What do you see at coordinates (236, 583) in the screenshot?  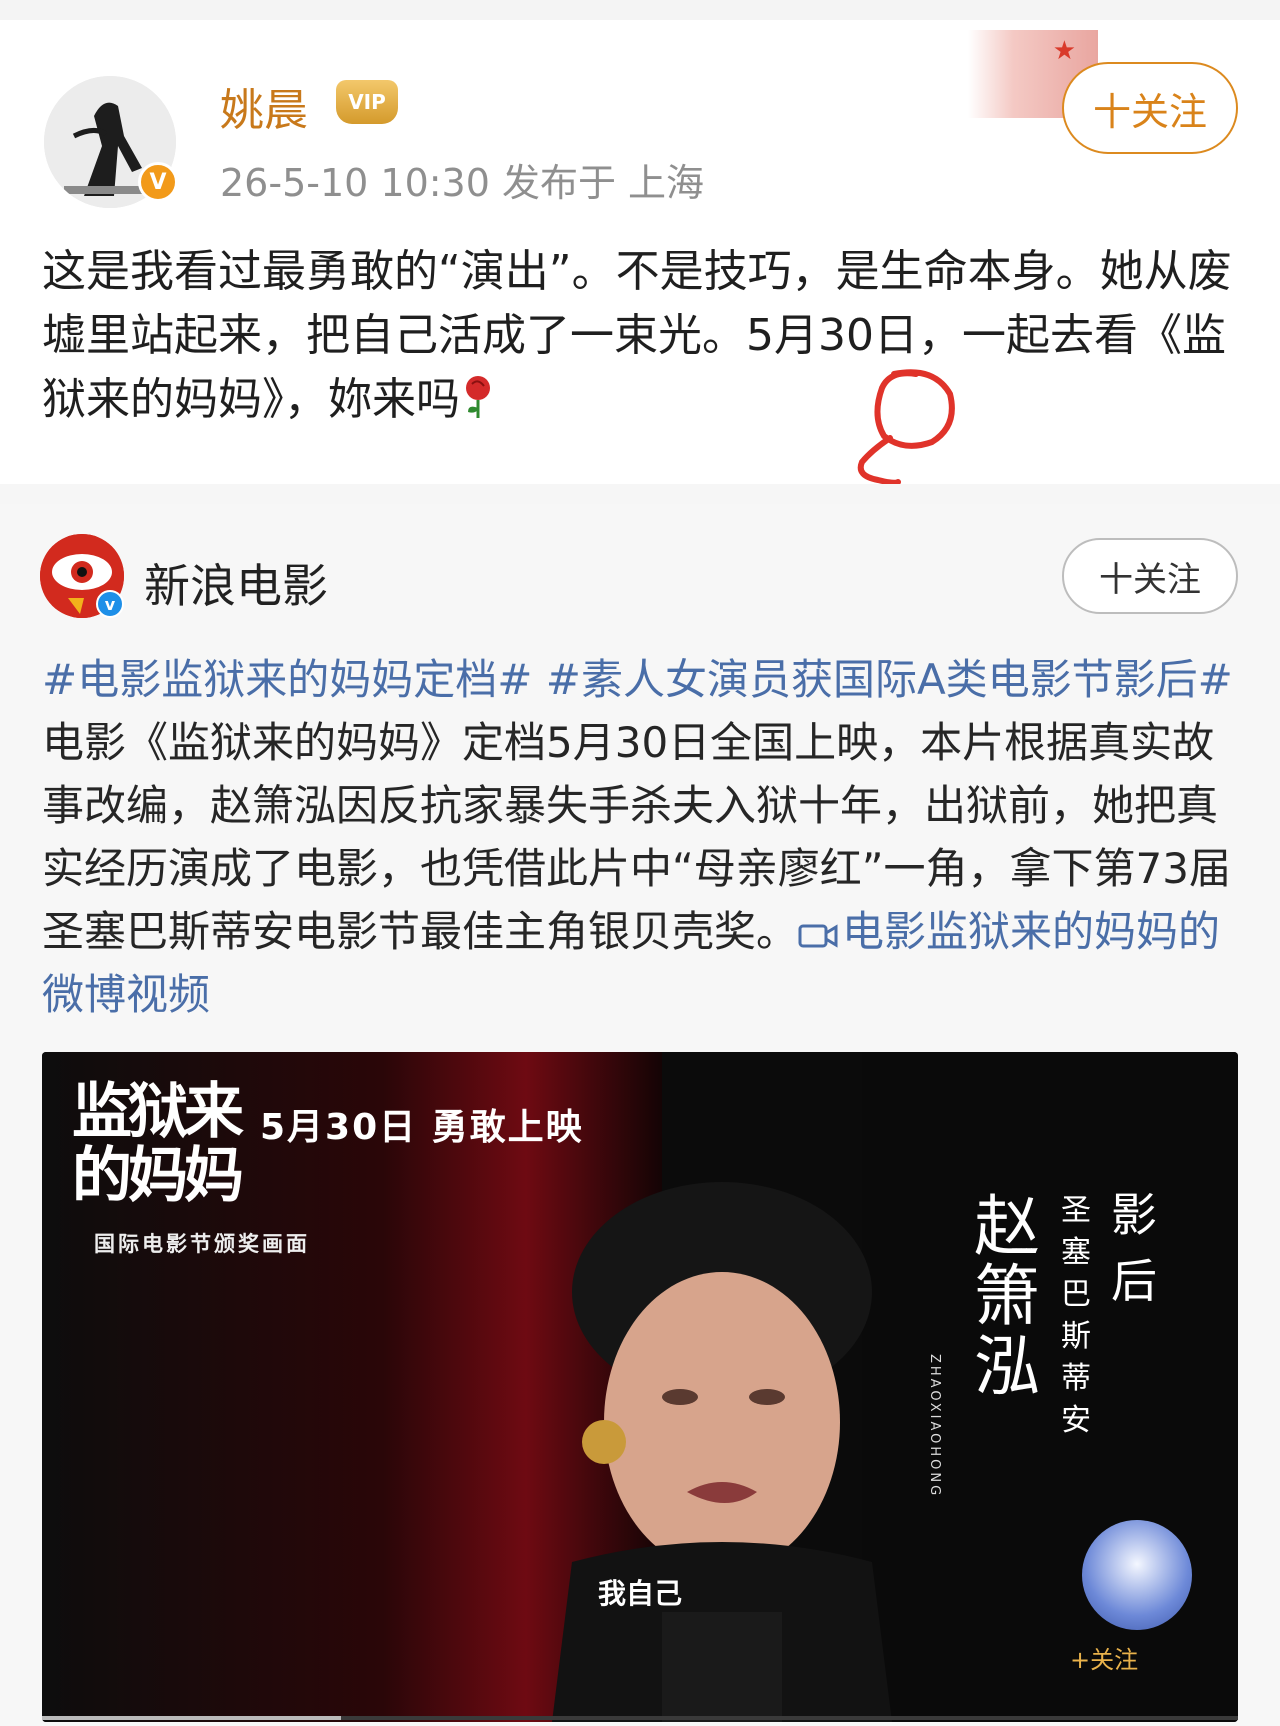 I see `repost-author-name: 新浪电影` at bounding box center [236, 583].